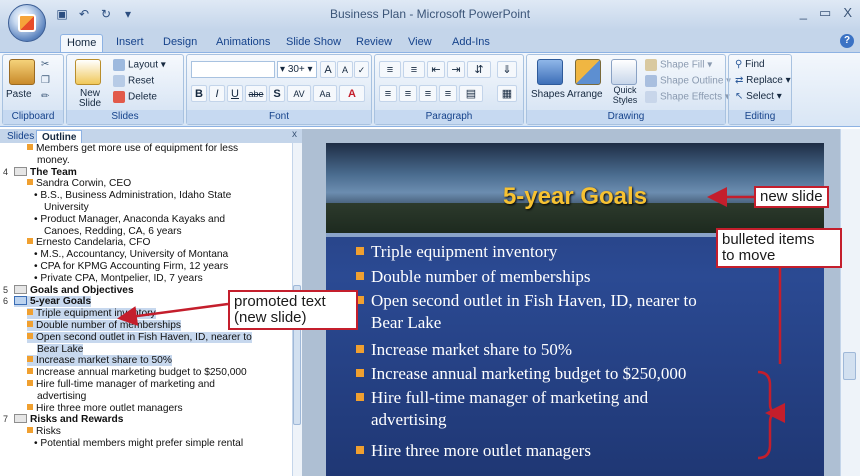  I want to click on office-button, so click(27, 23).